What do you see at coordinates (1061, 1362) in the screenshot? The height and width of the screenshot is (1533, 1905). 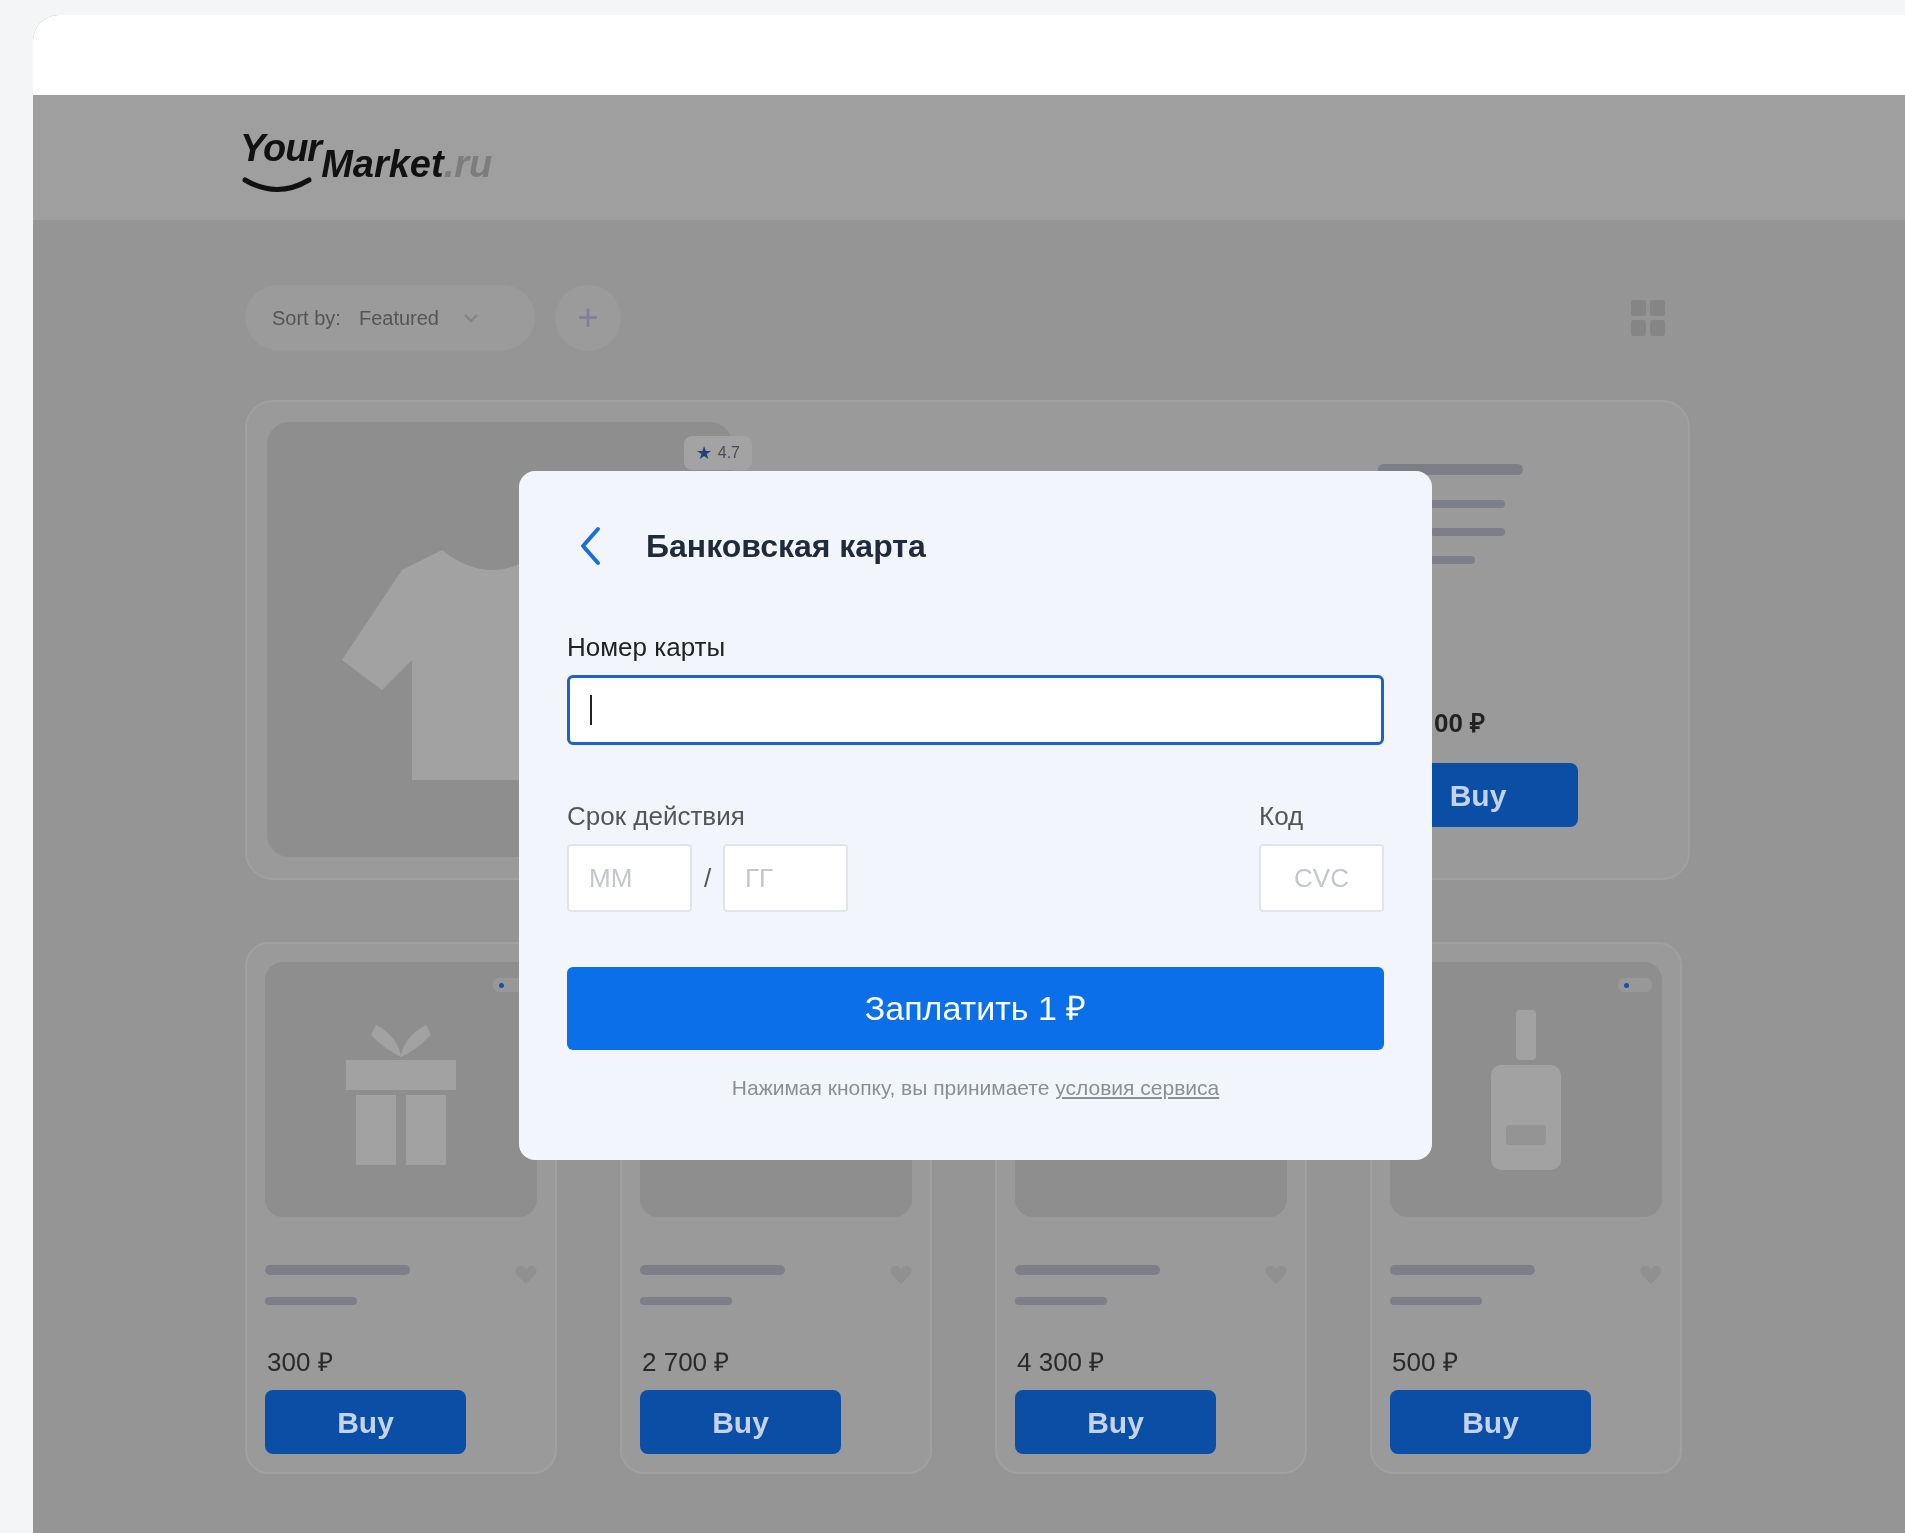 I see `product-price: 4 300 ₽` at bounding box center [1061, 1362].